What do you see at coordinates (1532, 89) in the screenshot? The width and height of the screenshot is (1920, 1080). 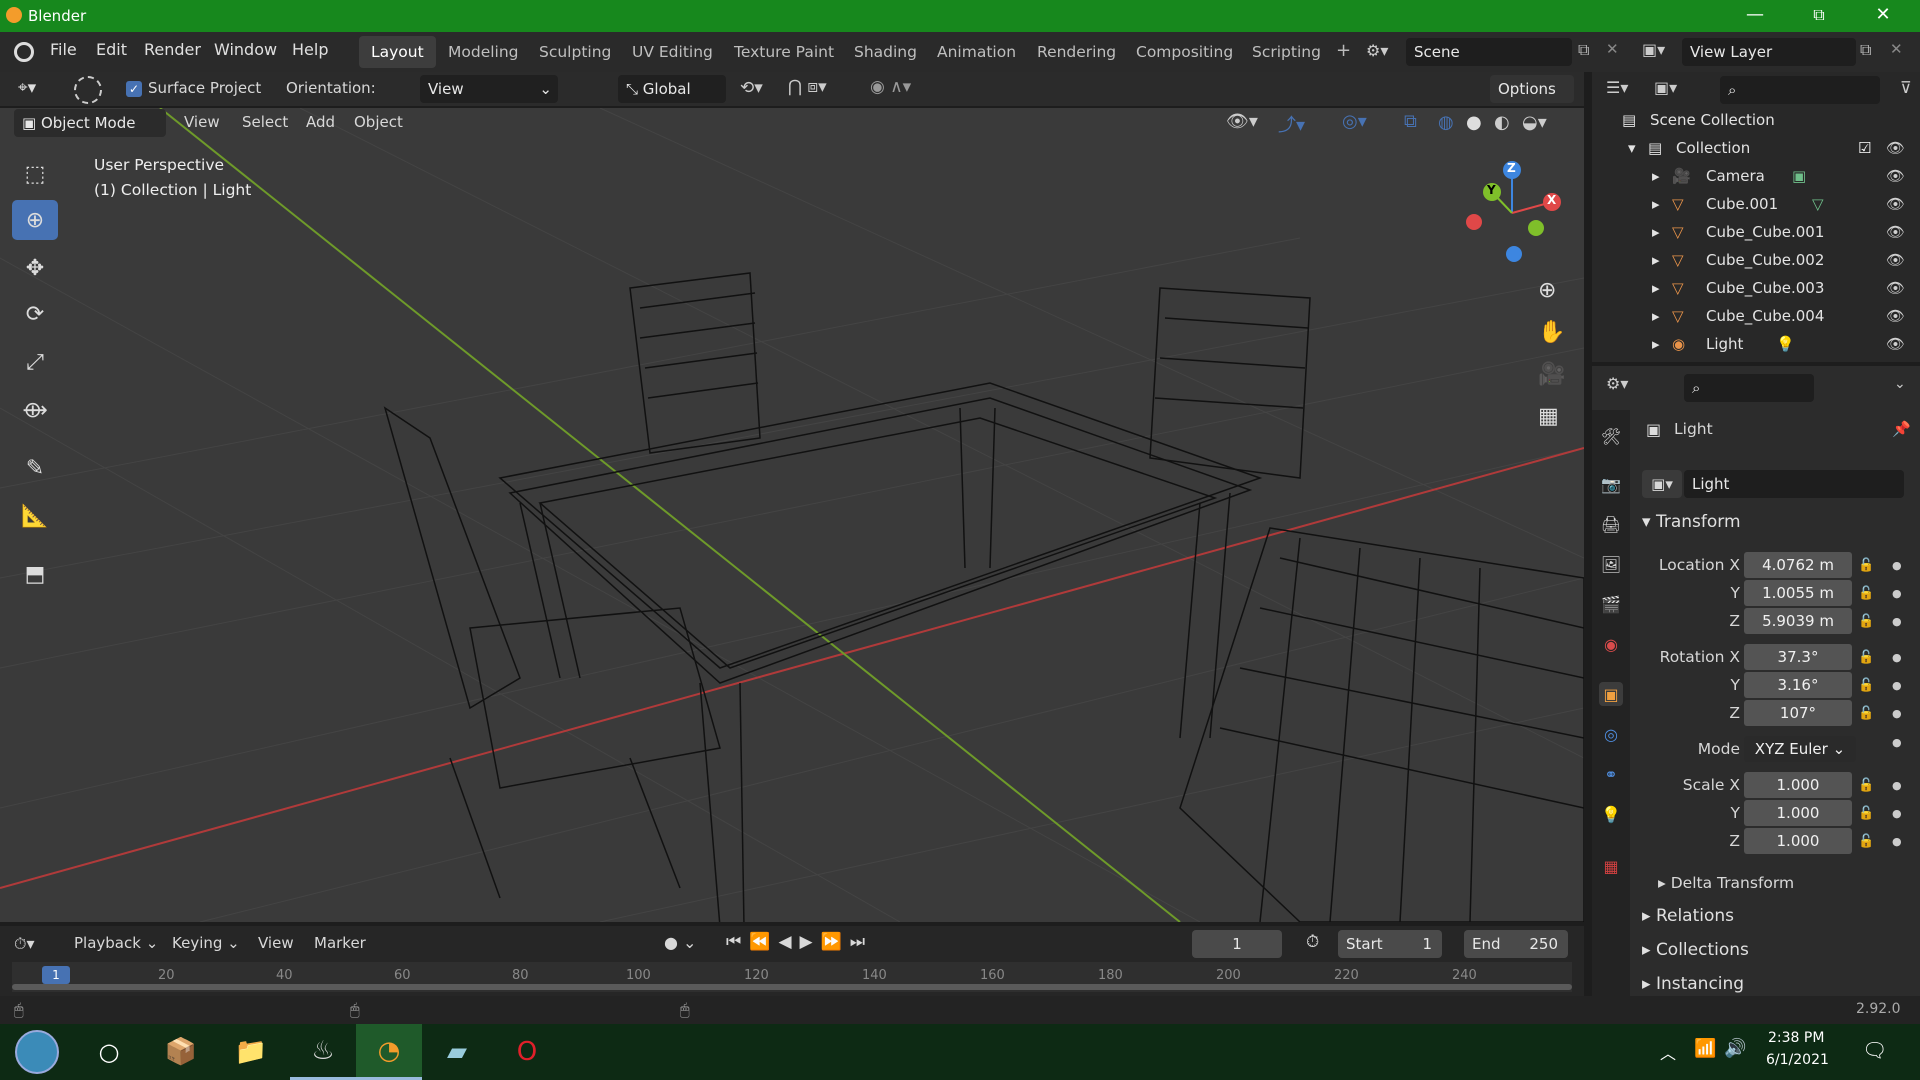 I see `options-dropdown: Options` at bounding box center [1532, 89].